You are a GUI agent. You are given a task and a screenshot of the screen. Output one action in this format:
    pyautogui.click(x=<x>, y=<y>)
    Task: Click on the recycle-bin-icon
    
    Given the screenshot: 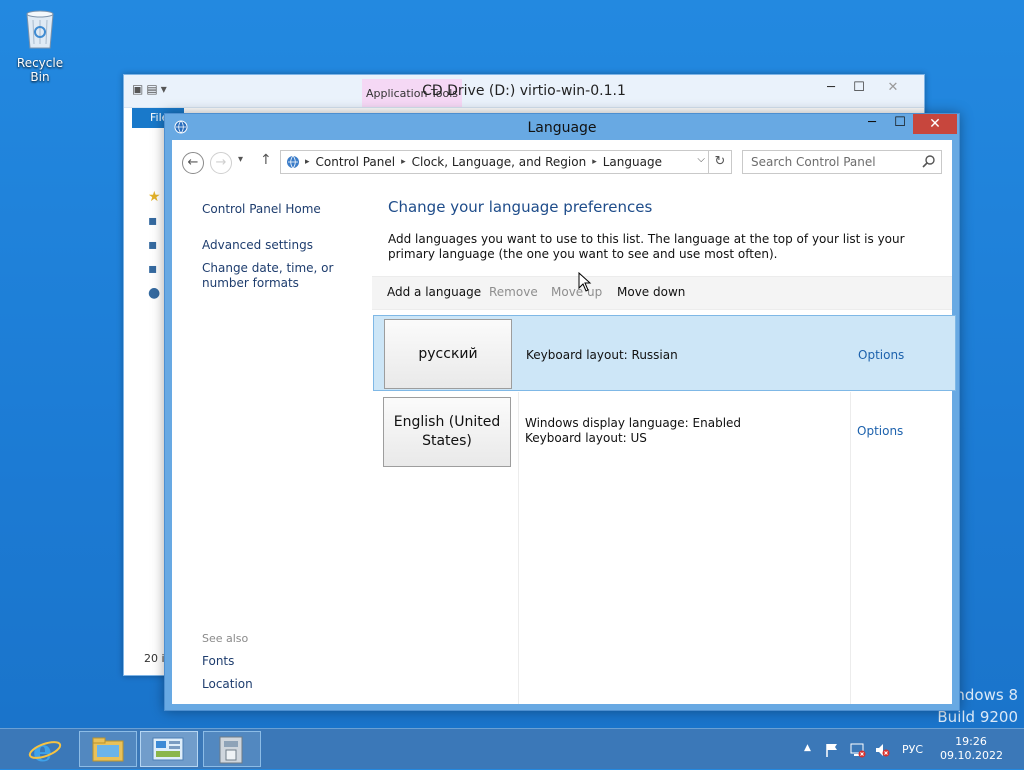 What is the action you would take?
    pyautogui.click(x=40, y=28)
    